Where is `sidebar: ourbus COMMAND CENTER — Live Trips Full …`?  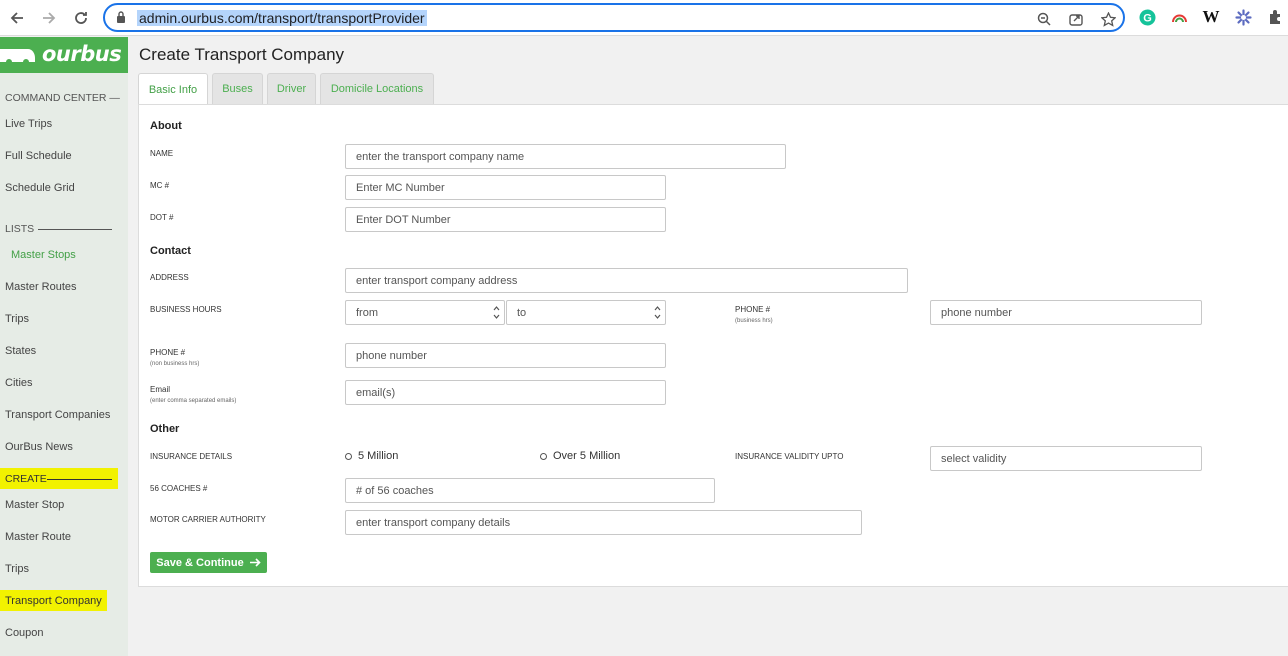
sidebar: ourbus COMMAND CENTER — Live Trips Full … is located at coordinates (64, 346).